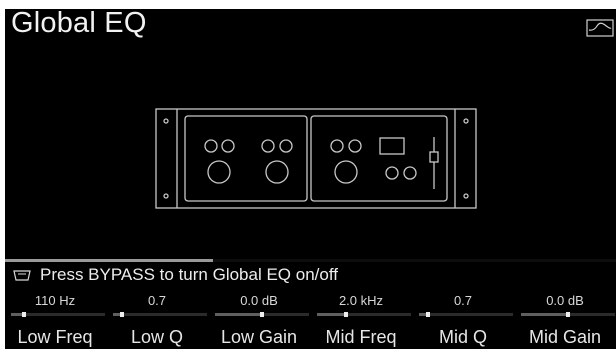 Image resolution: width=616 pixels, height=349 pixels. I want to click on param-low-gain: 0.0 dB Low Gain, so click(259, 319).